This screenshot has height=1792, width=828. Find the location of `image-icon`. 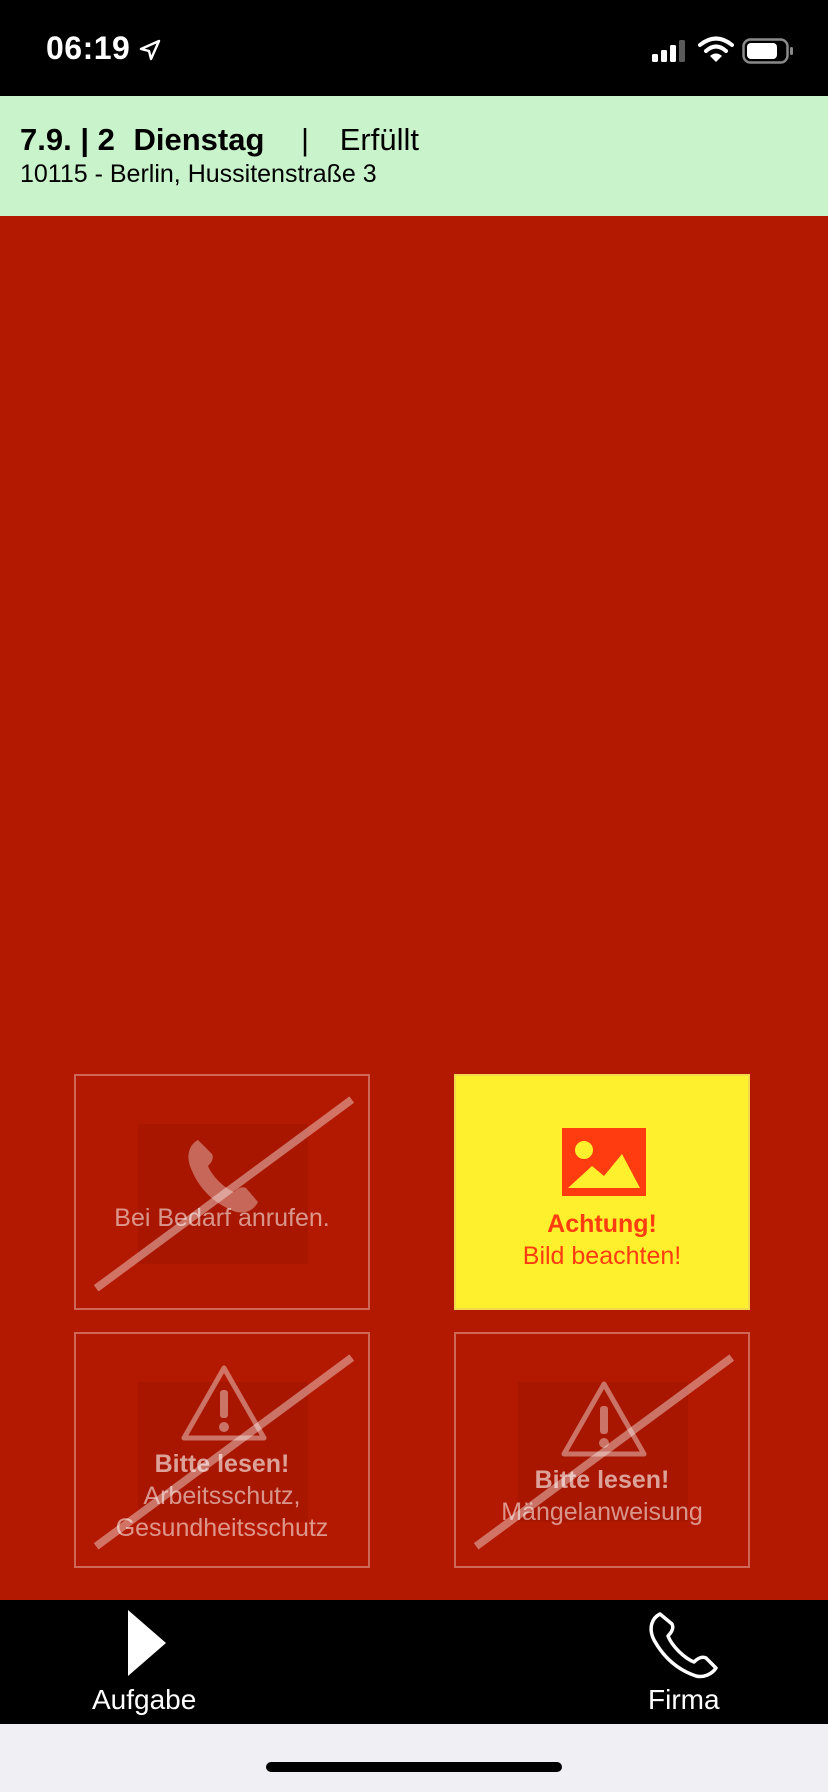

image-icon is located at coordinates (604, 1162).